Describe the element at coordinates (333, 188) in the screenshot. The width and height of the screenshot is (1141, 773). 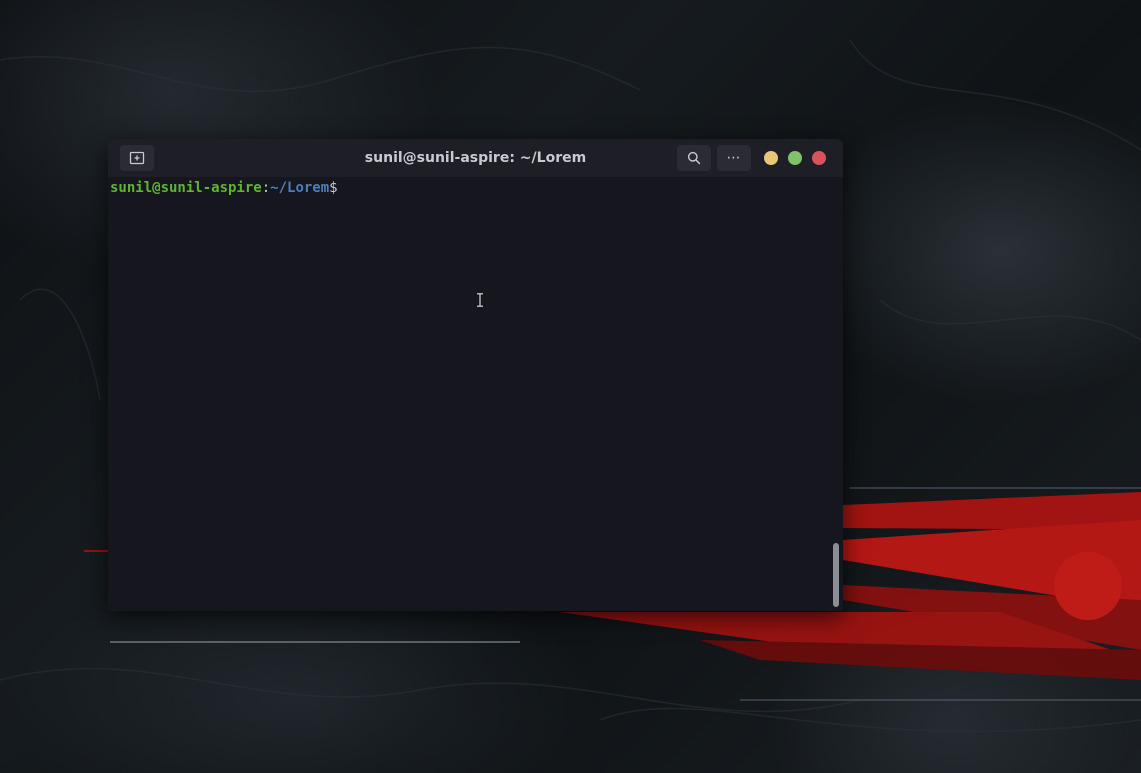
I see `prompt-symbol: $` at that location.